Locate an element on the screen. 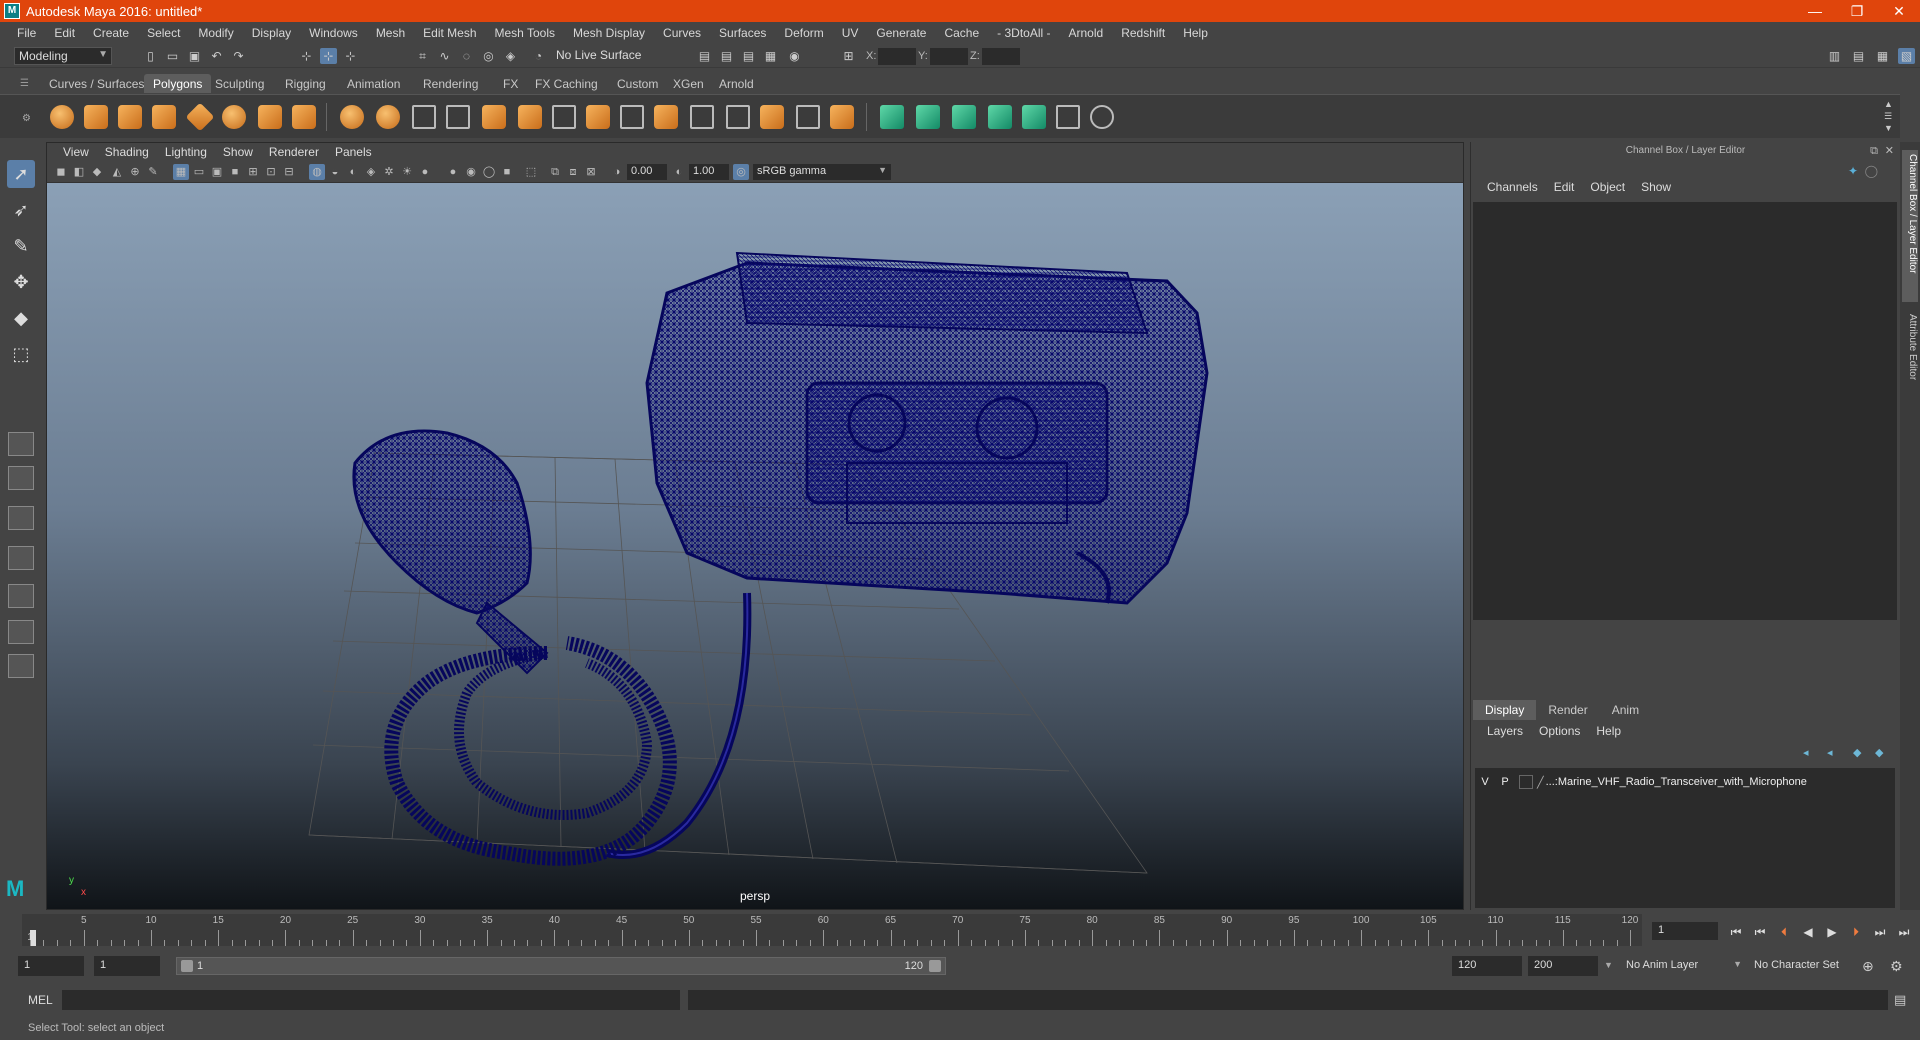 This screenshot has height=1040, width=1920. shelf-tab-rigging: Rigging is located at coordinates (305, 83).